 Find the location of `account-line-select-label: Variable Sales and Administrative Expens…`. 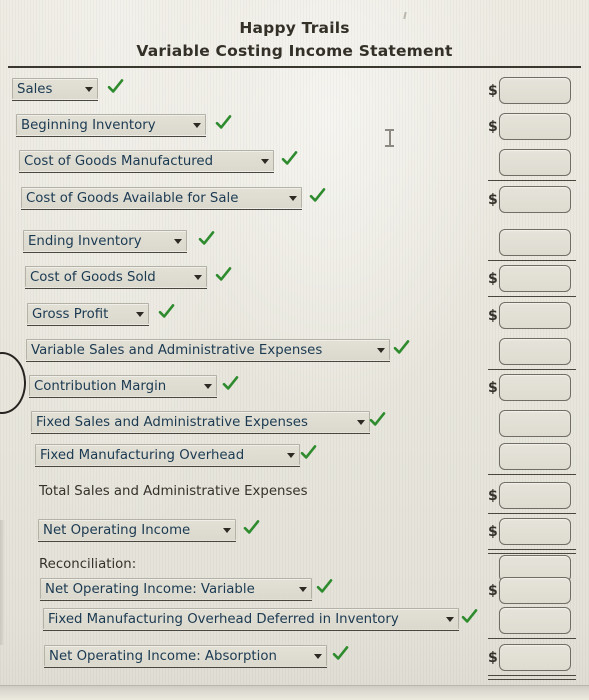

account-line-select-label: Variable Sales and Administrative Expens… is located at coordinates (177, 350).